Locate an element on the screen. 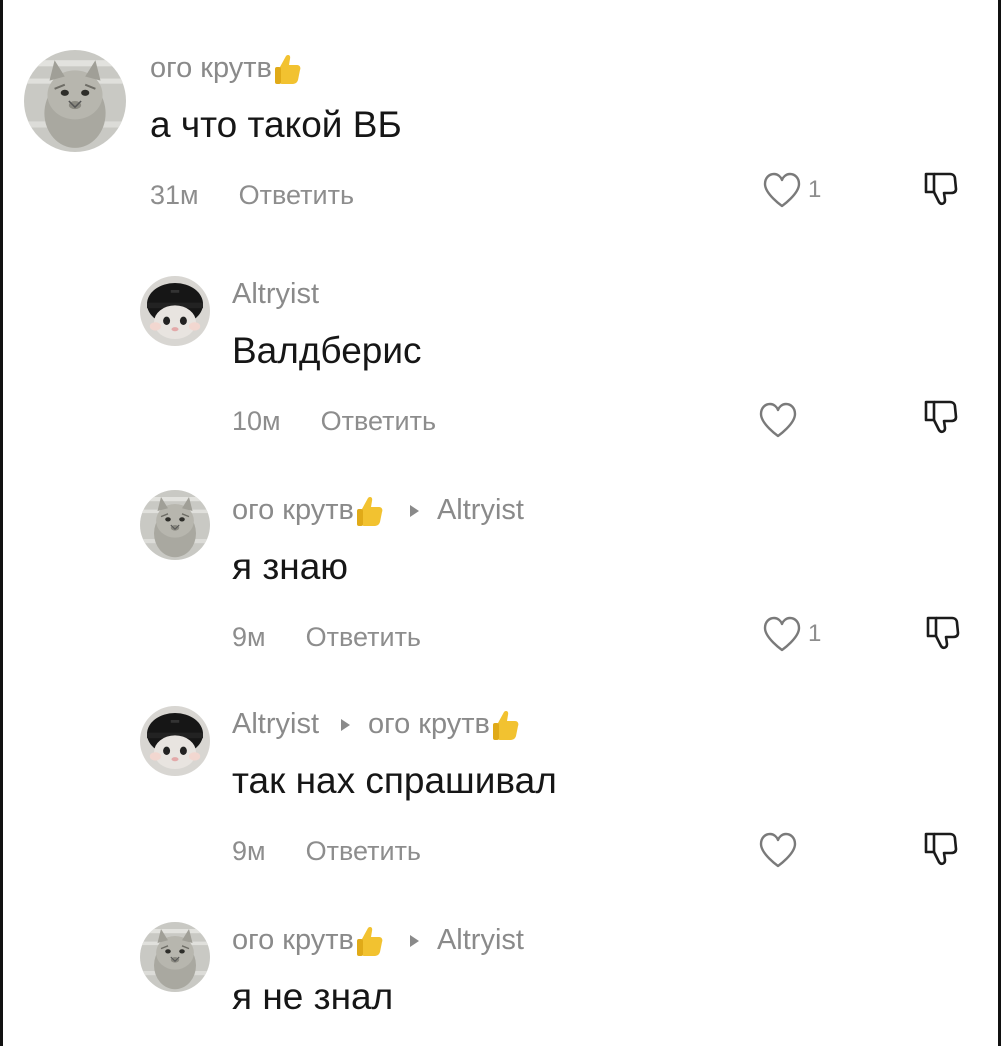 This screenshot has width=1001, height=1046. frame-border-left is located at coordinates (1, 523).